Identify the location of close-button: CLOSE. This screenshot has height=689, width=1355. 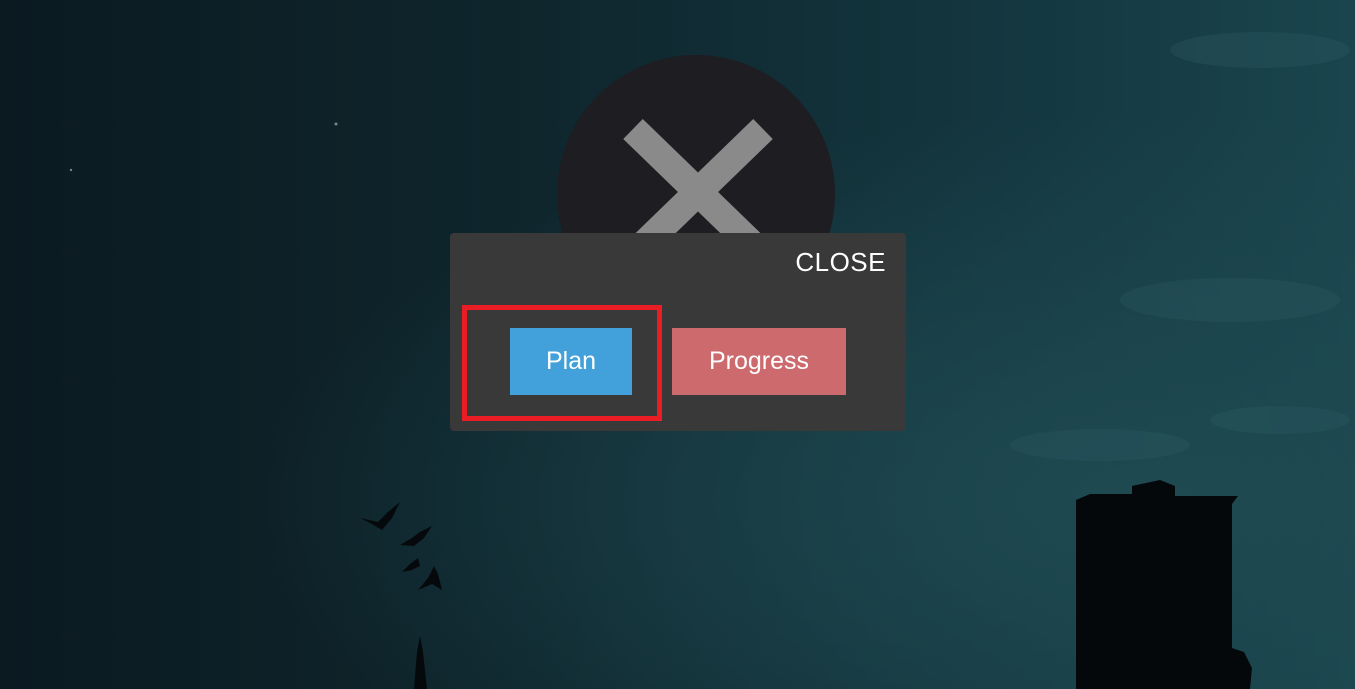
(840, 262).